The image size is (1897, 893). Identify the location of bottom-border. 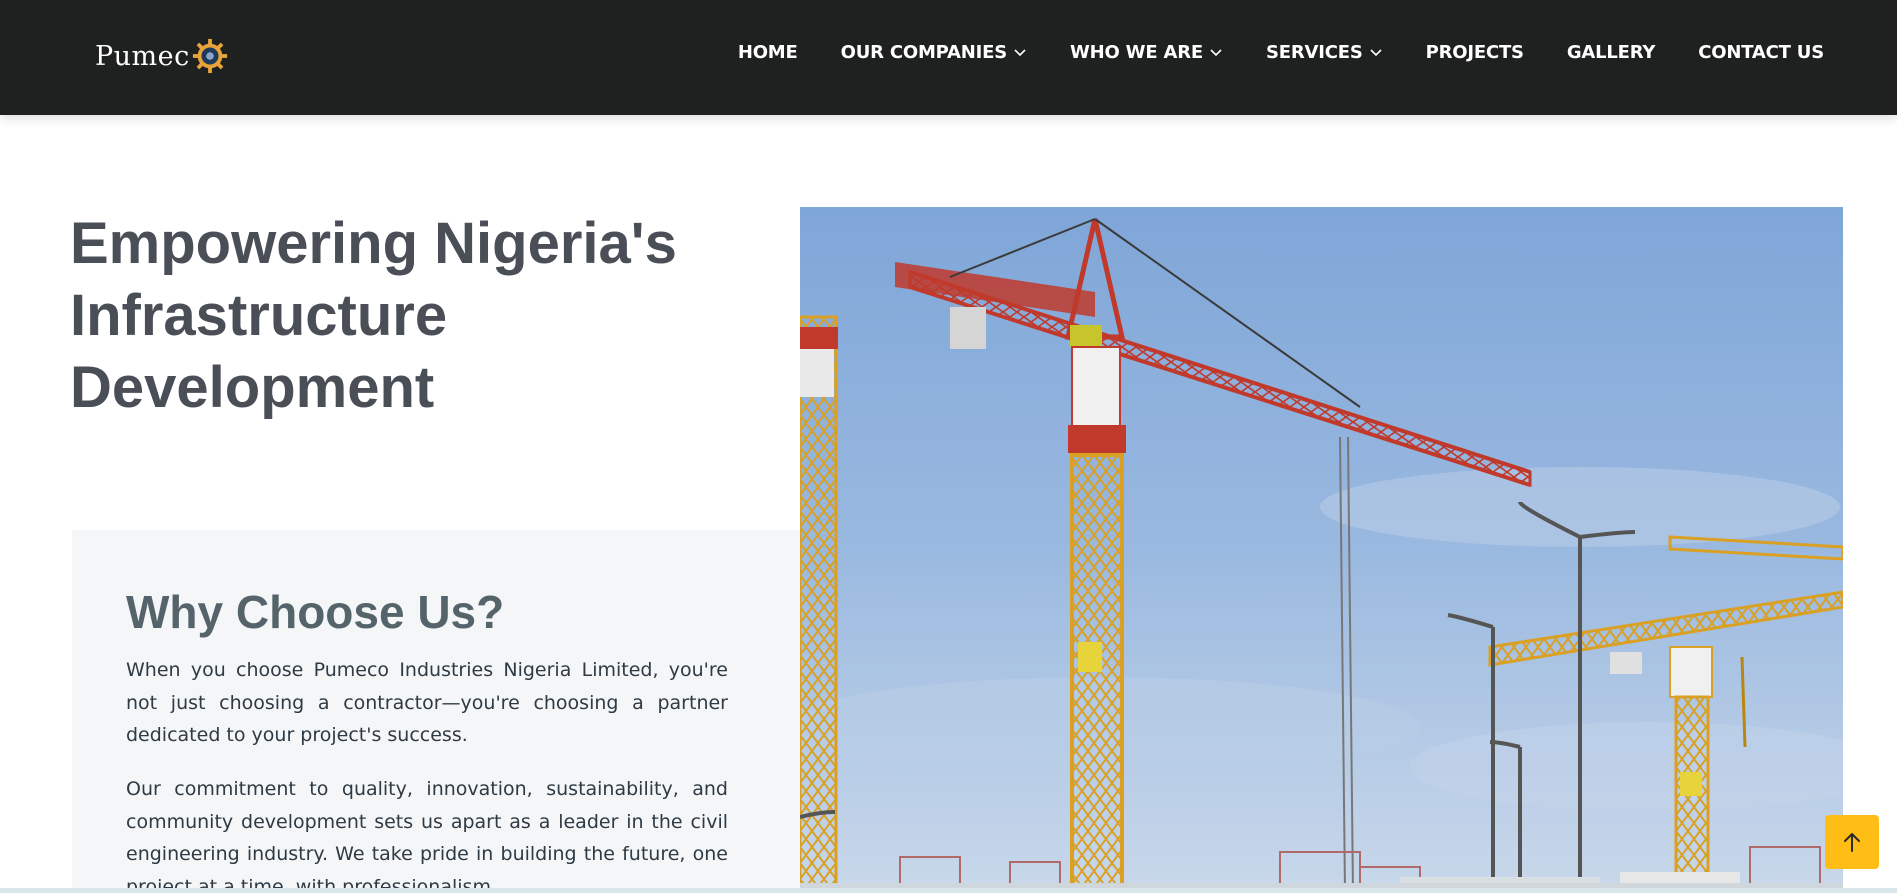
(948, 890).